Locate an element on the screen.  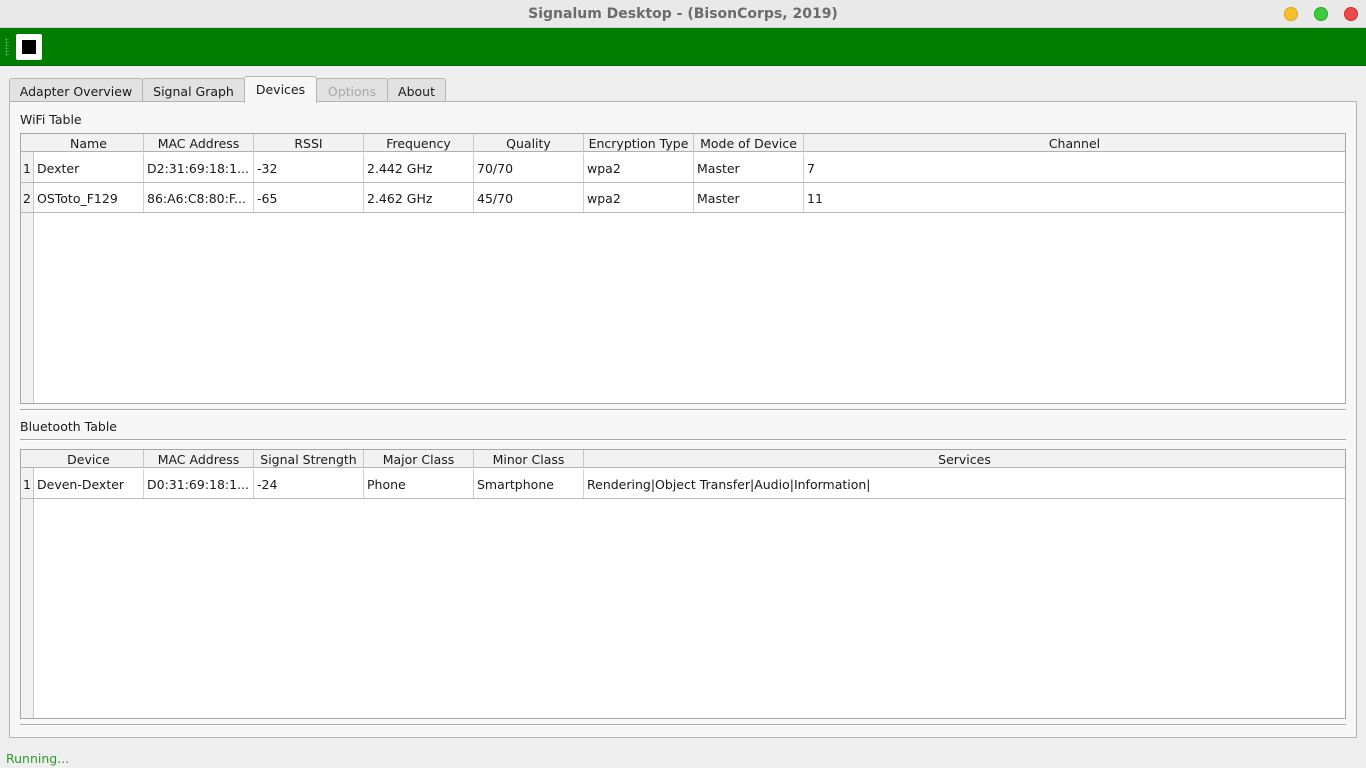
close-button is located at coordinates (1351, 14).